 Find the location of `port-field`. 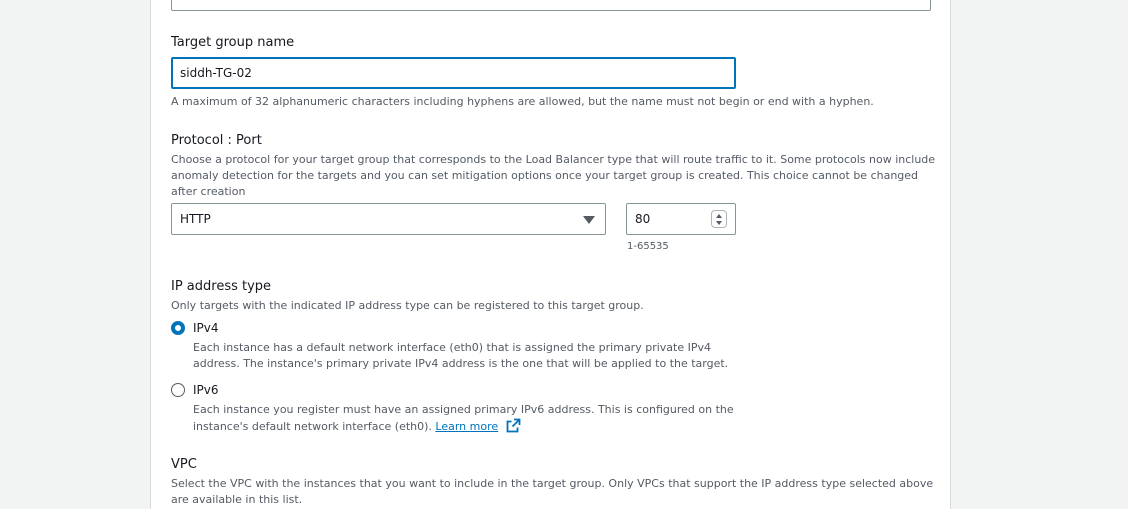

port-field is located at coordinates (681, 219).